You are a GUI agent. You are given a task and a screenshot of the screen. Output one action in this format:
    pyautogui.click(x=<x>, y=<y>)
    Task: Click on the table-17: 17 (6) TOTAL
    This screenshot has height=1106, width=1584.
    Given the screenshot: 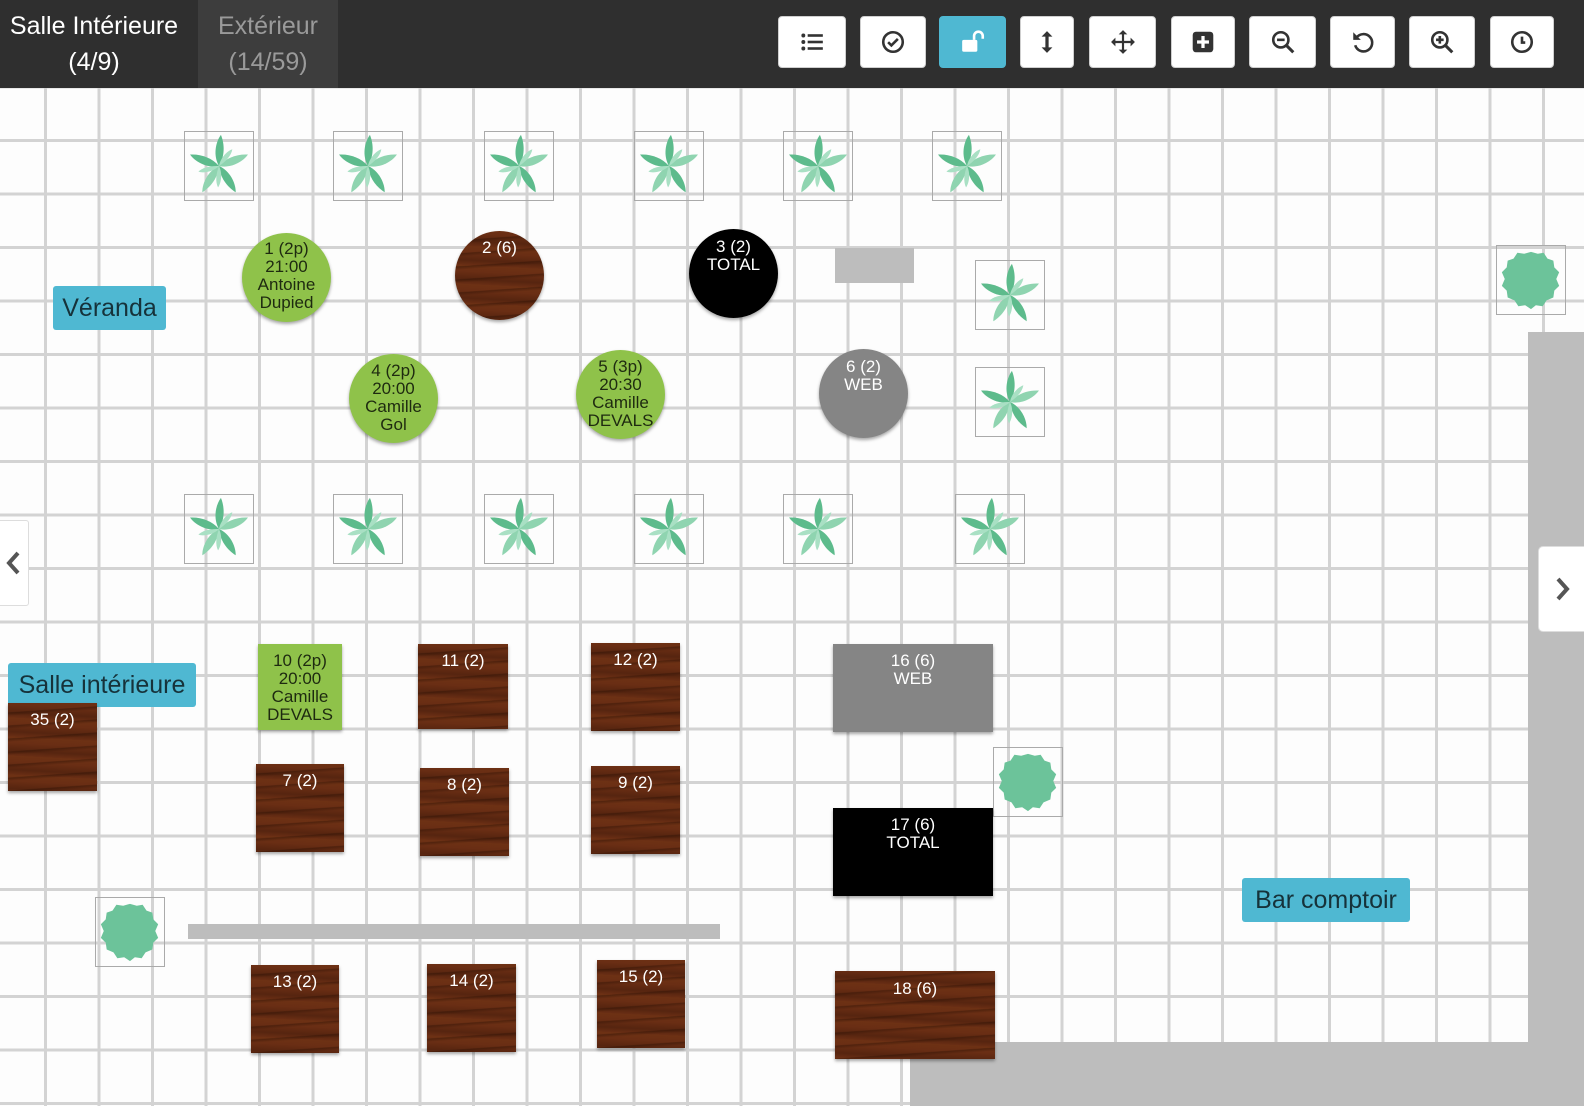 What is the action you would take?
    pyautogui.click(x=913, y=852)
    